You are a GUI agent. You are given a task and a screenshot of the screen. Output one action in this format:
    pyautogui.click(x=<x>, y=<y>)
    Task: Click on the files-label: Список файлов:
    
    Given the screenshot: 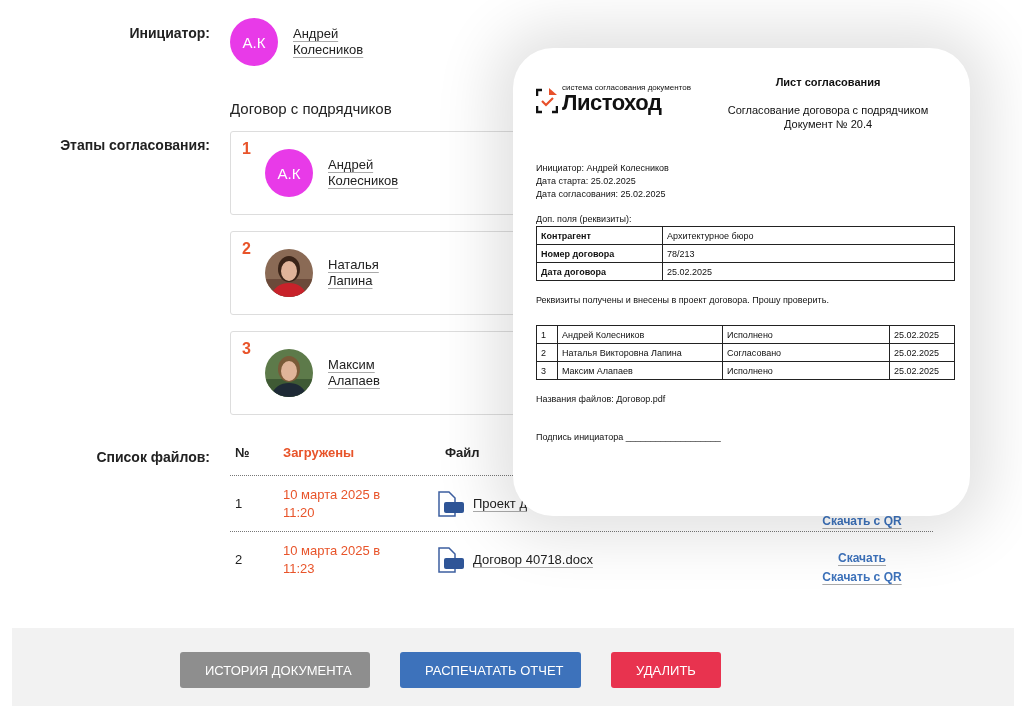 What is the action you would take?
    pyautogui.click(x=153, y=457)
    